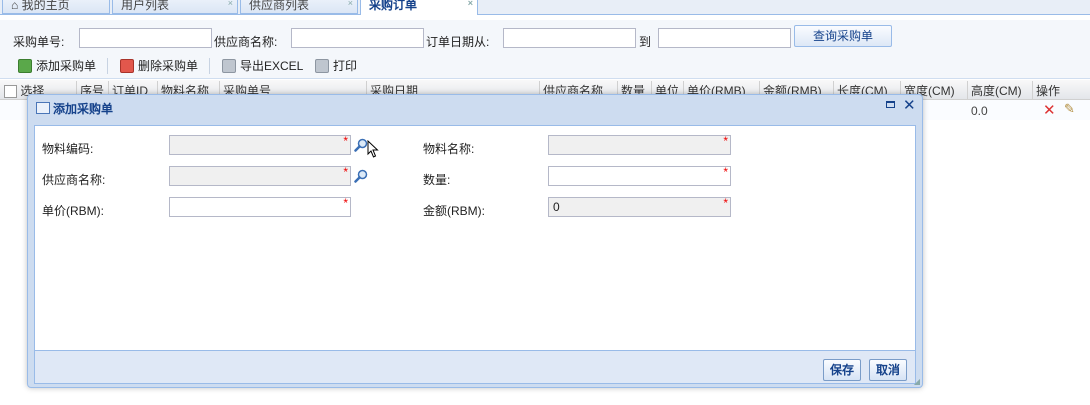 Image resolution: width=1090 pixels, height=405 pixels. What do you see at coordinates (645, 42) in the screenshot?
I see `date-to-label: 到` at bounding box center [645, 42].